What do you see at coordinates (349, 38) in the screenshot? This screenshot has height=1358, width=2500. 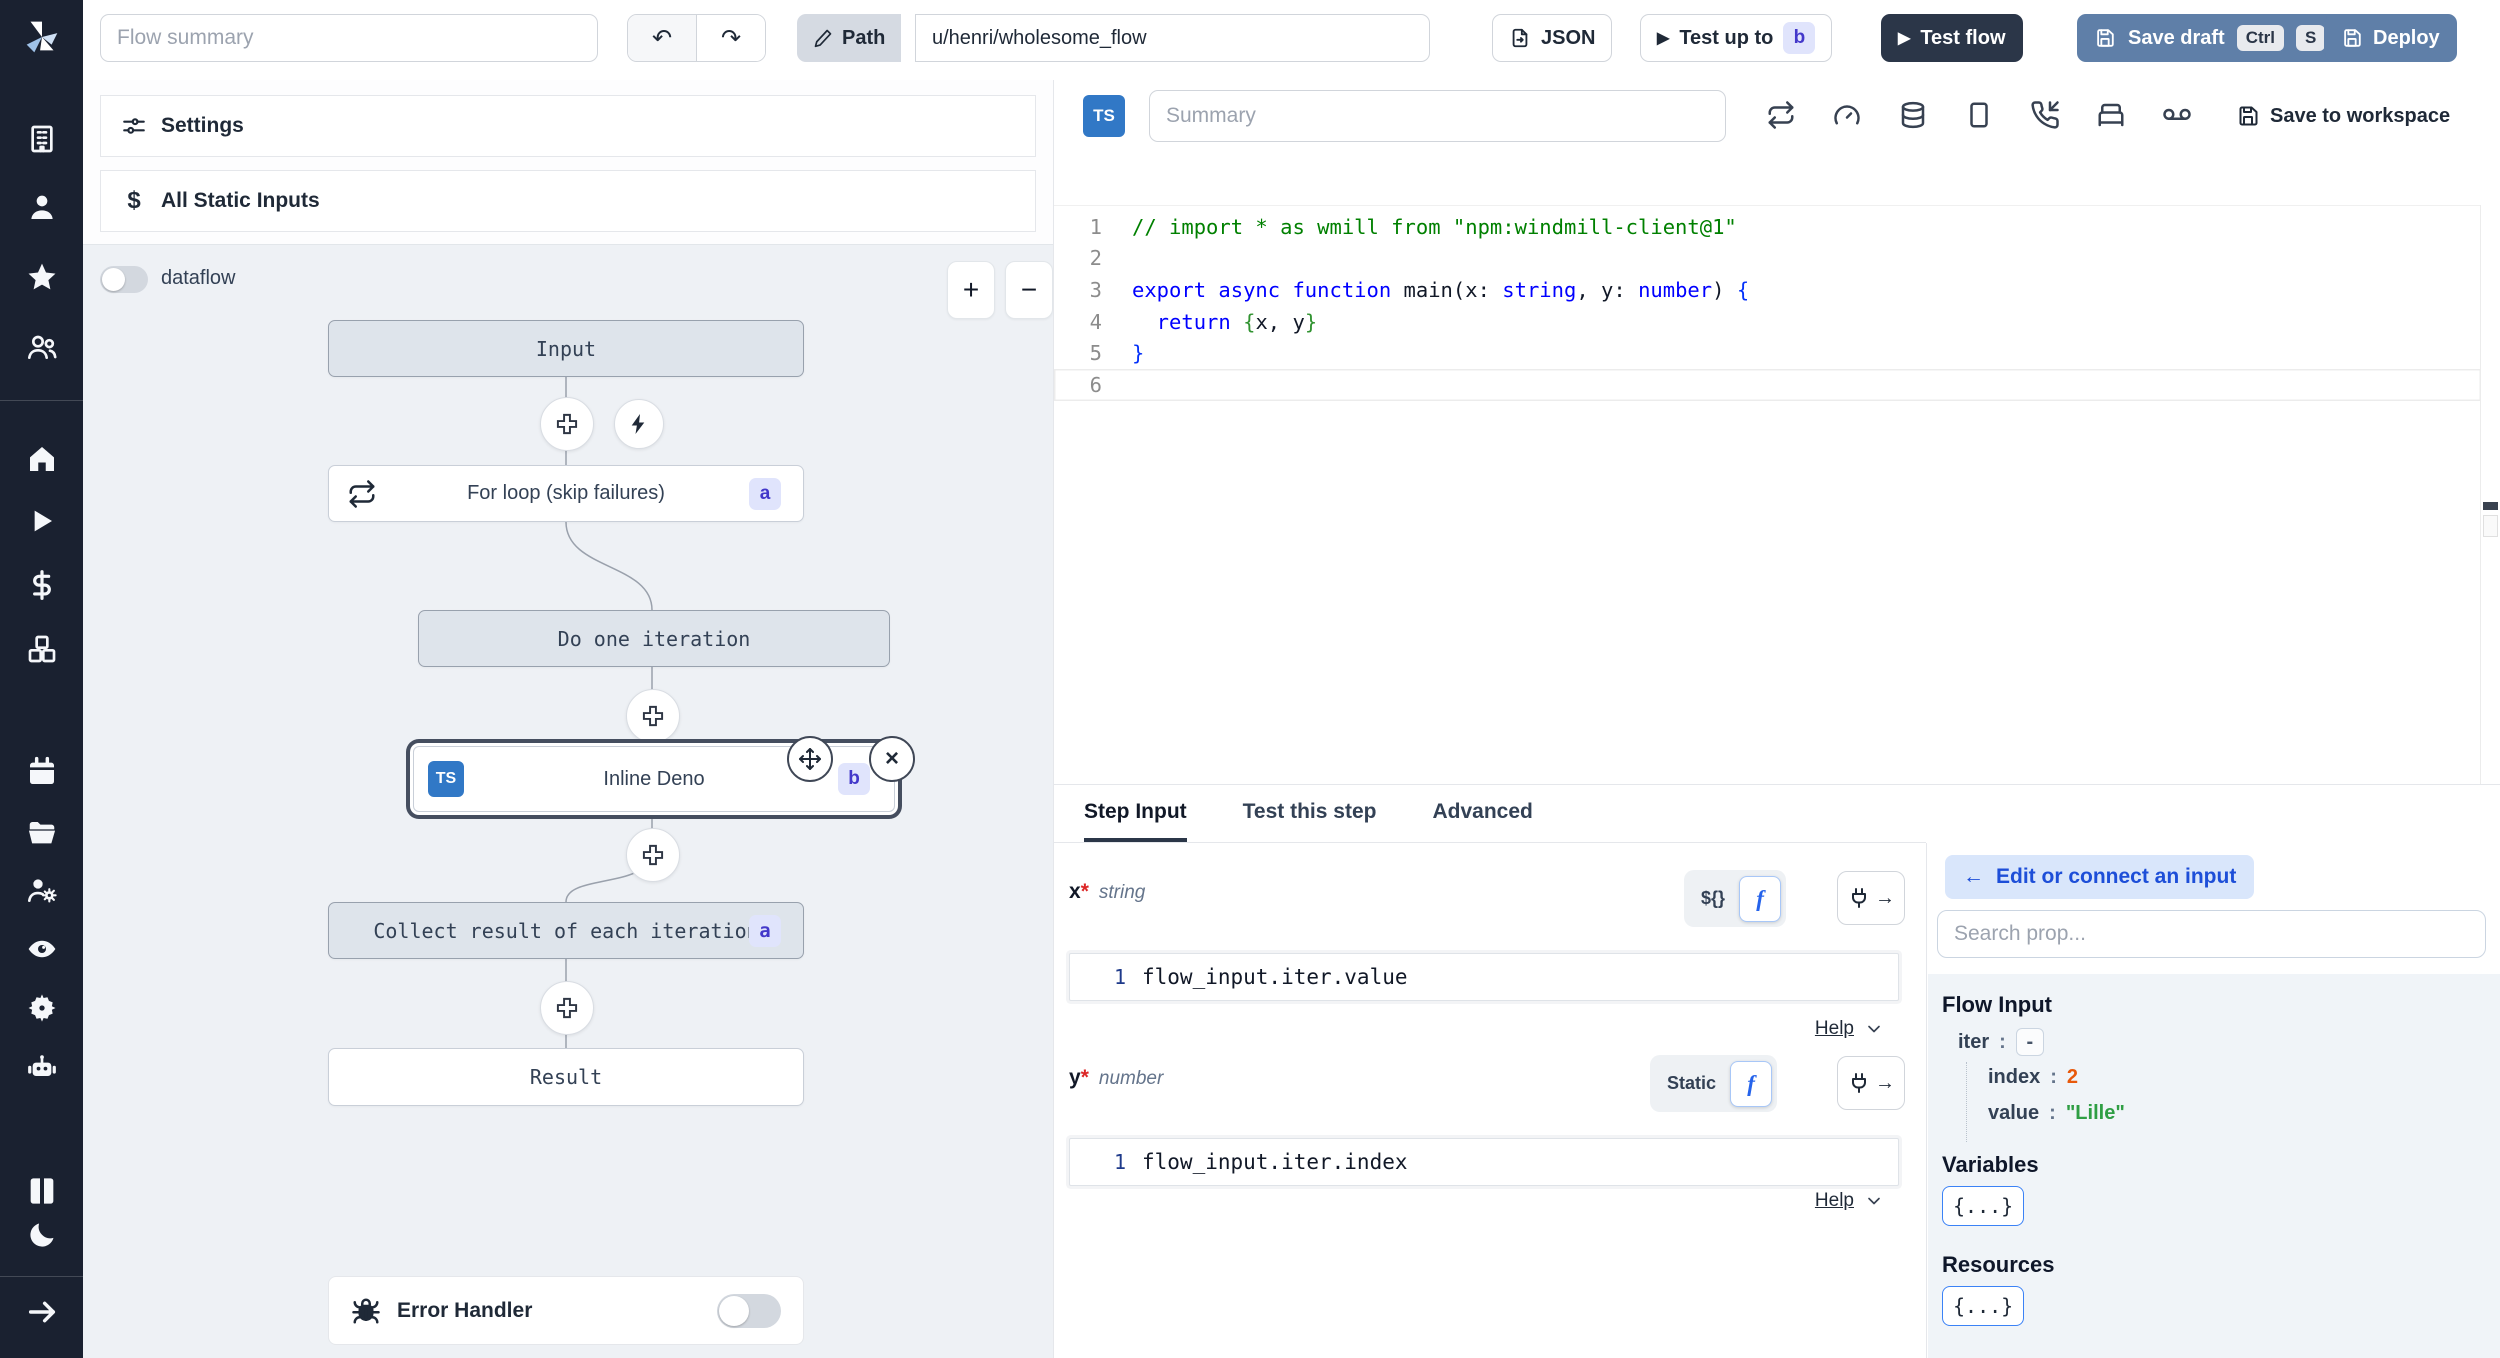 I see `flow-summary-input` at bounding box center [349, 38].